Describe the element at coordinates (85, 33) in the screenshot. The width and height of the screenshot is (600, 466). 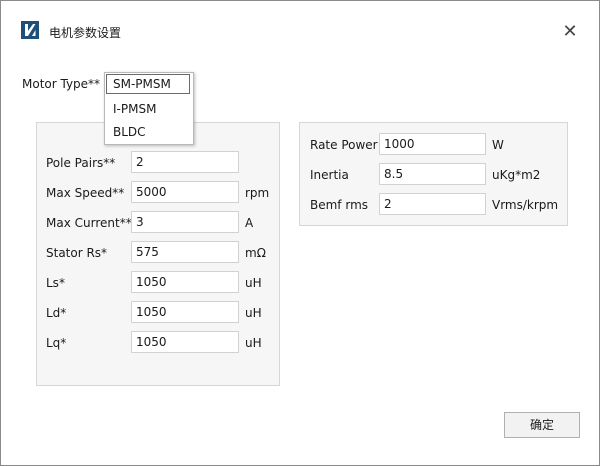
I see `window-title: 电机参数设置` at that location.